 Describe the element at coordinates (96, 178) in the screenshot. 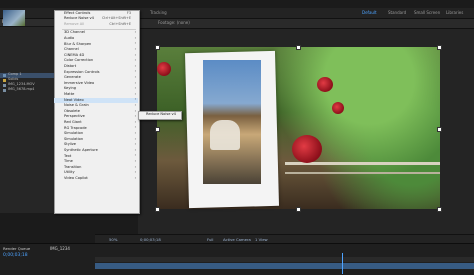

I see `menu-item: Video Copilot ›` at that location.